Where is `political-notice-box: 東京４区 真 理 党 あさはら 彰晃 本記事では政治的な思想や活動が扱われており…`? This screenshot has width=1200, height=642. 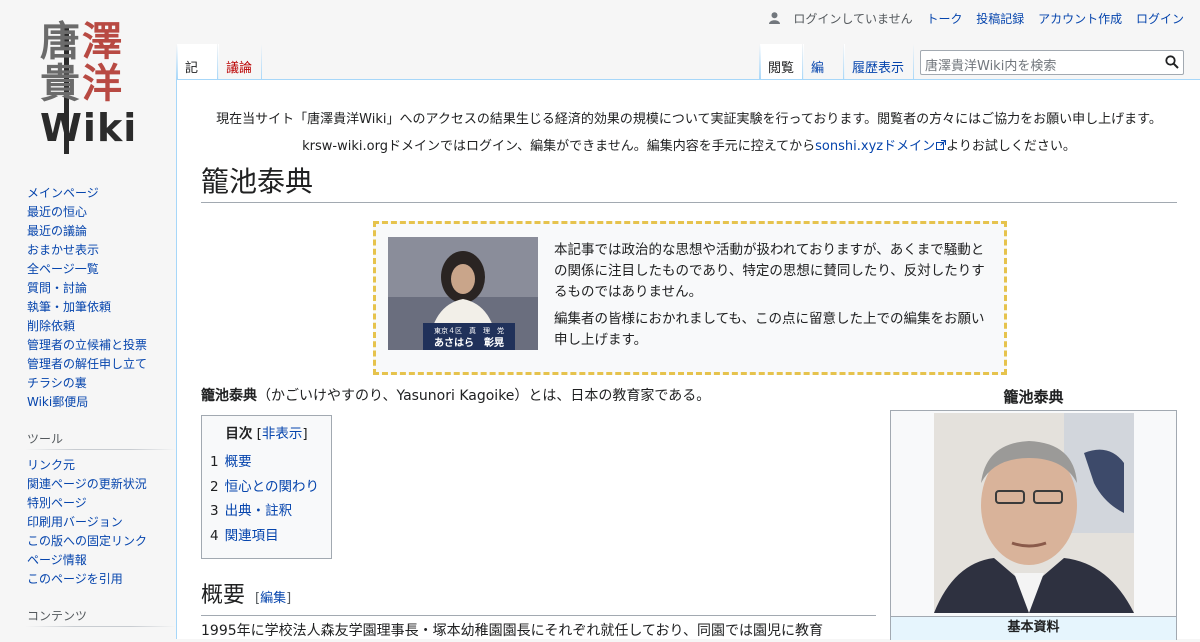
political-notice-box: 東京４区 真 理 党 あさはら 彰晃 本記事では政治的な思想や活動が扱われており… is located at coordinates (690, 298).